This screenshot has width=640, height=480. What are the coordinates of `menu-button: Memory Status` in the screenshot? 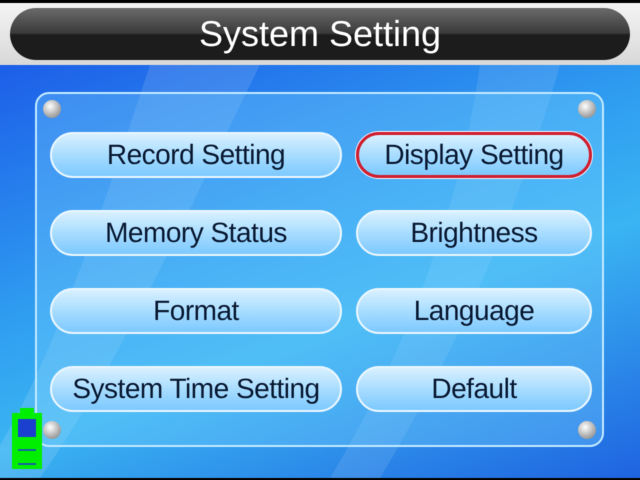 It's located at (196, 233).